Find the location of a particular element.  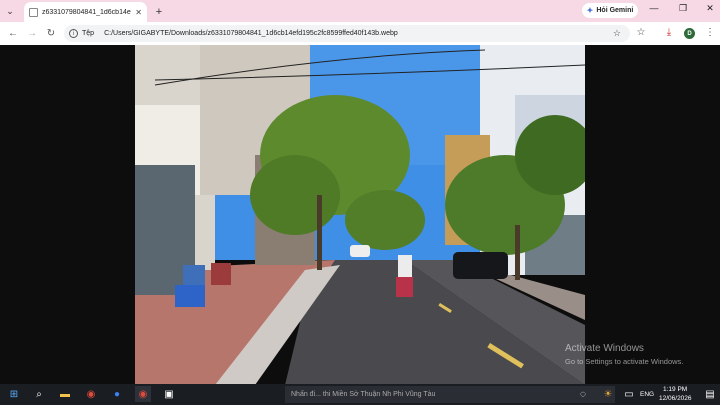

clock-time: 1:19 PM is located at coordinates (675, 389).